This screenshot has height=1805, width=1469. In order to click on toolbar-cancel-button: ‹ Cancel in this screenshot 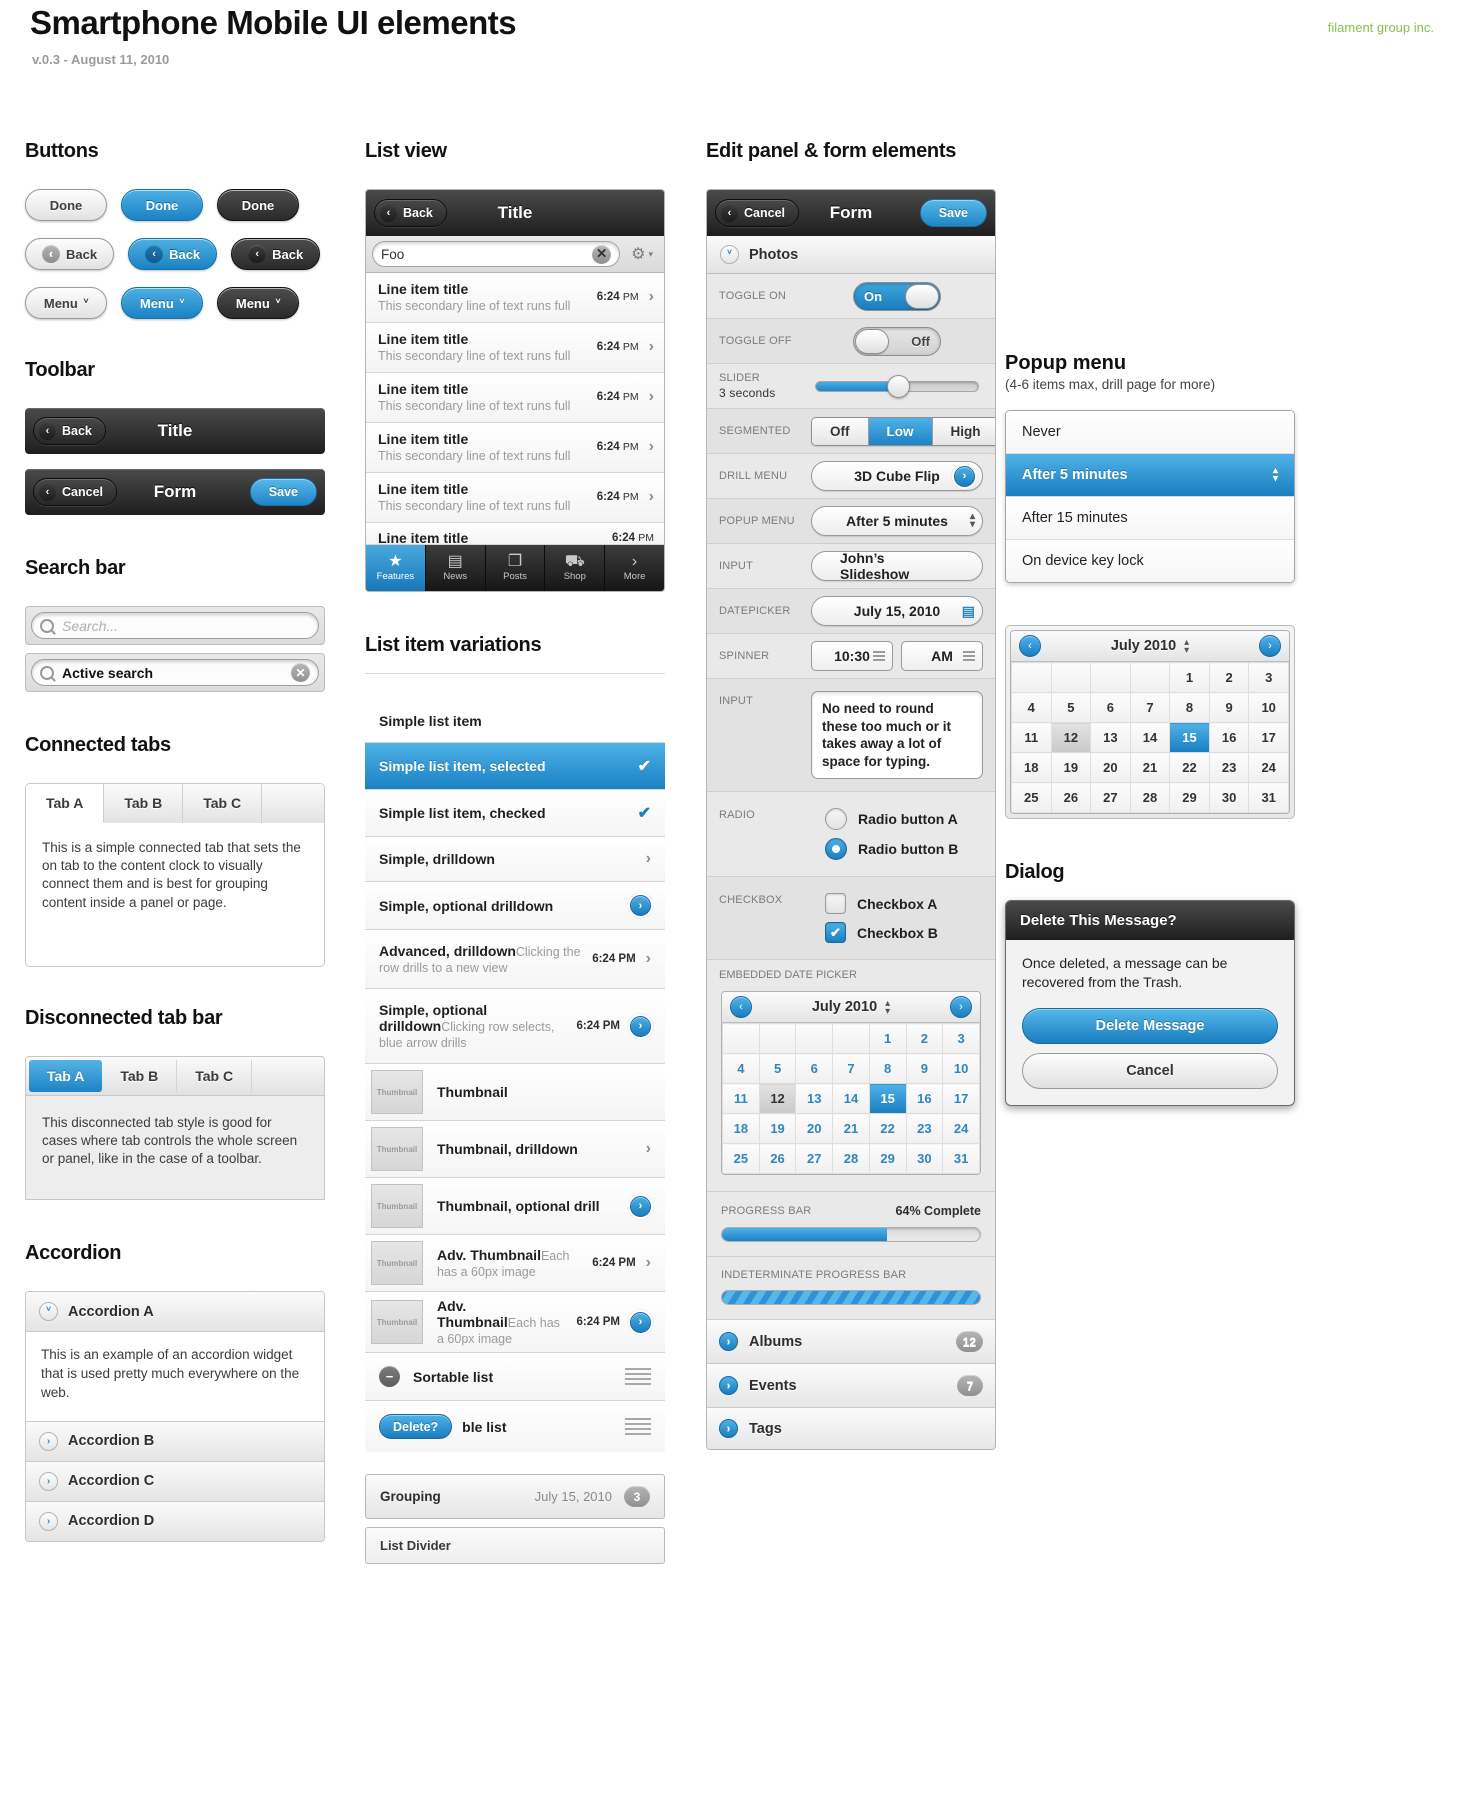, I will do `click(75, 492)`.